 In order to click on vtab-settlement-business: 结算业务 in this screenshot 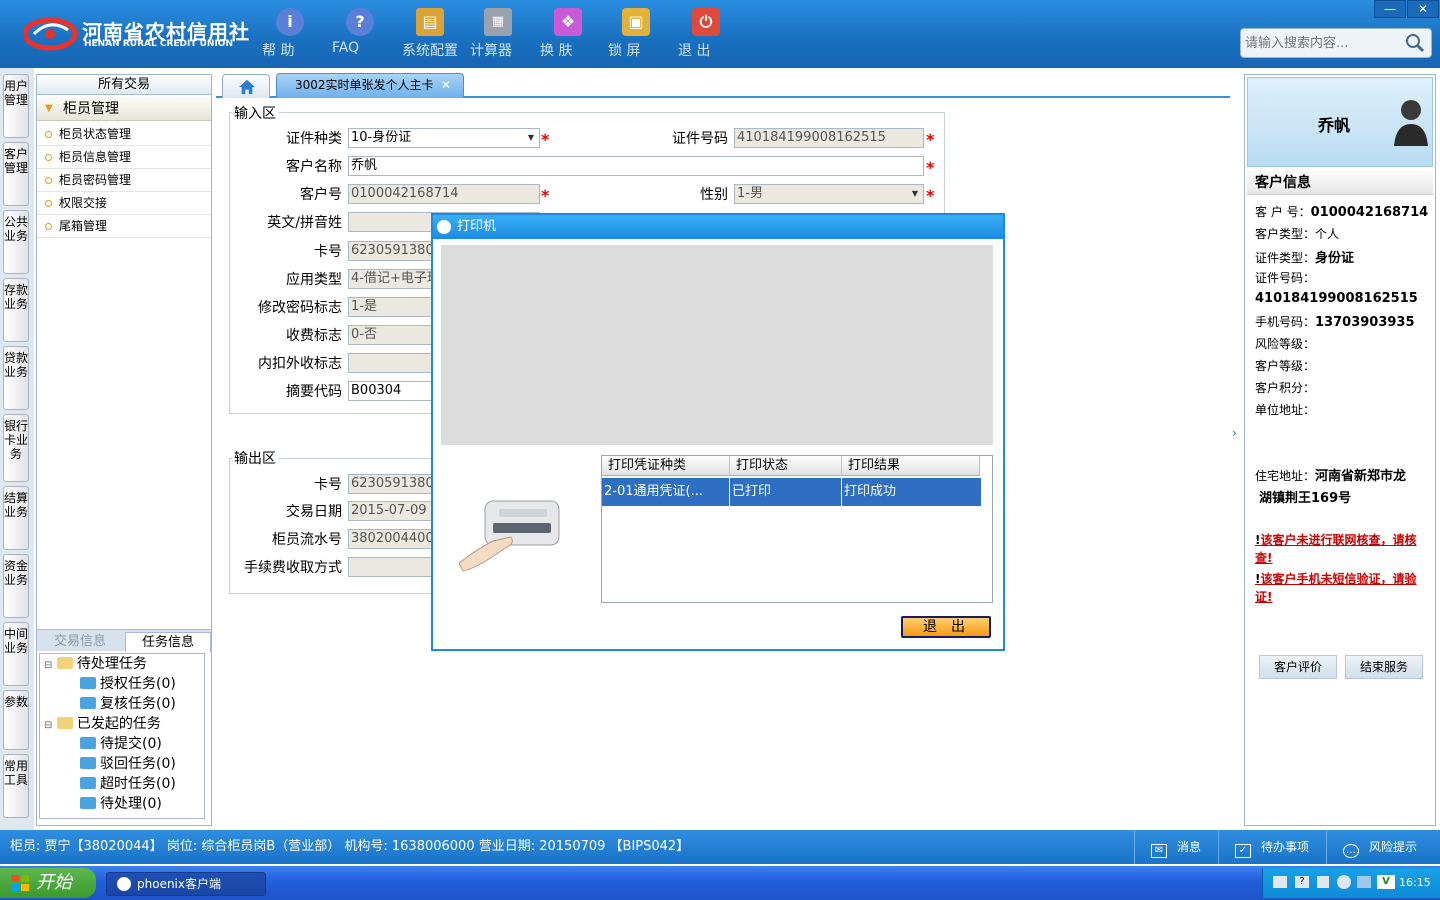, I will do `click(16, 518)`.